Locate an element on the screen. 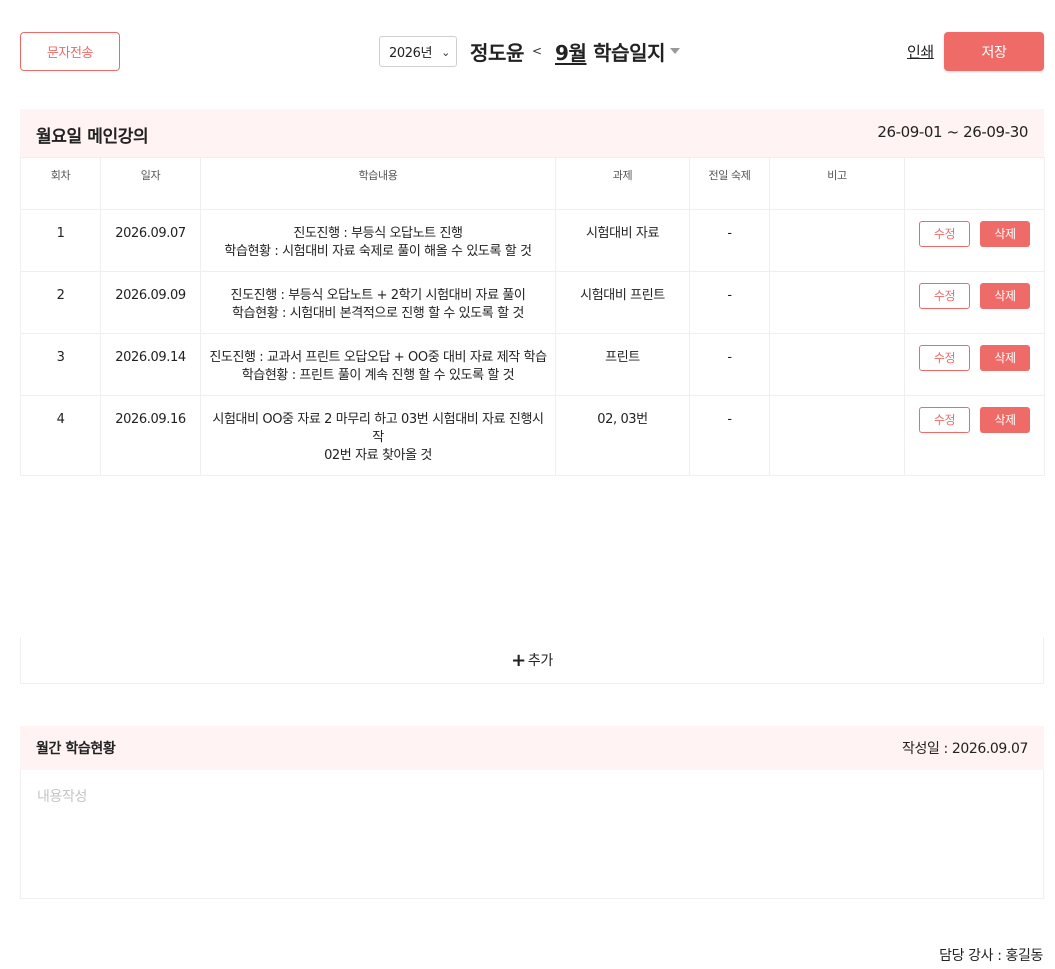 The image size is (1055, 969). monthly-content-textarea: 내용작성 is located at coordinates (532, 834).